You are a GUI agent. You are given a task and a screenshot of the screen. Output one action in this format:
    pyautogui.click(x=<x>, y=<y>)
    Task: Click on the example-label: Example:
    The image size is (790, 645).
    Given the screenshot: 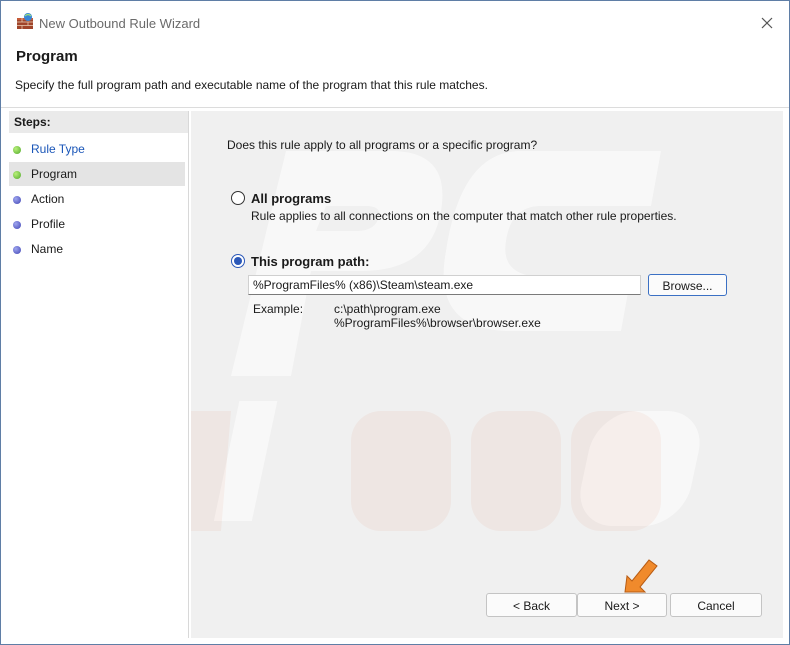 What is the action you would take?
    pyautogui.click(x=278, y=309)
    